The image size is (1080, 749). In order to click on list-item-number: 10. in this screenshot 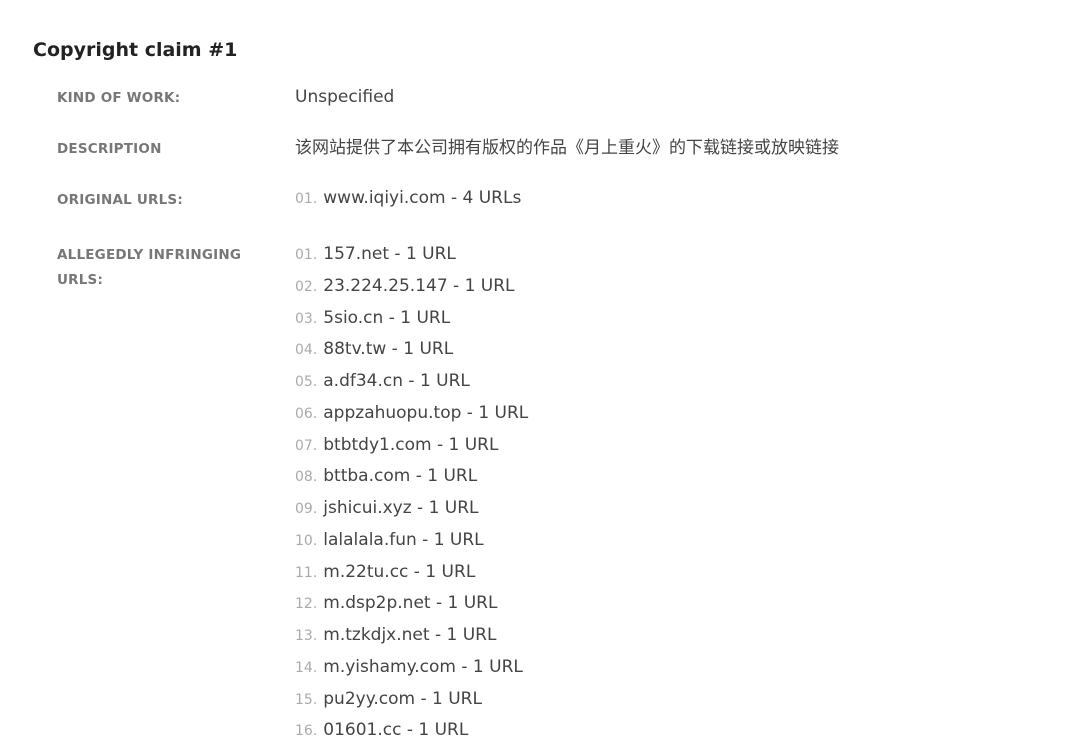, I will do `click(306, 540)`.